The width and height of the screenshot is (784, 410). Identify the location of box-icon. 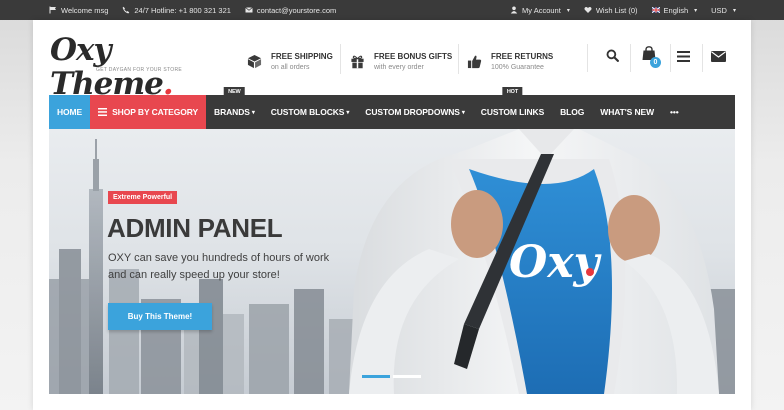
(254, 61).